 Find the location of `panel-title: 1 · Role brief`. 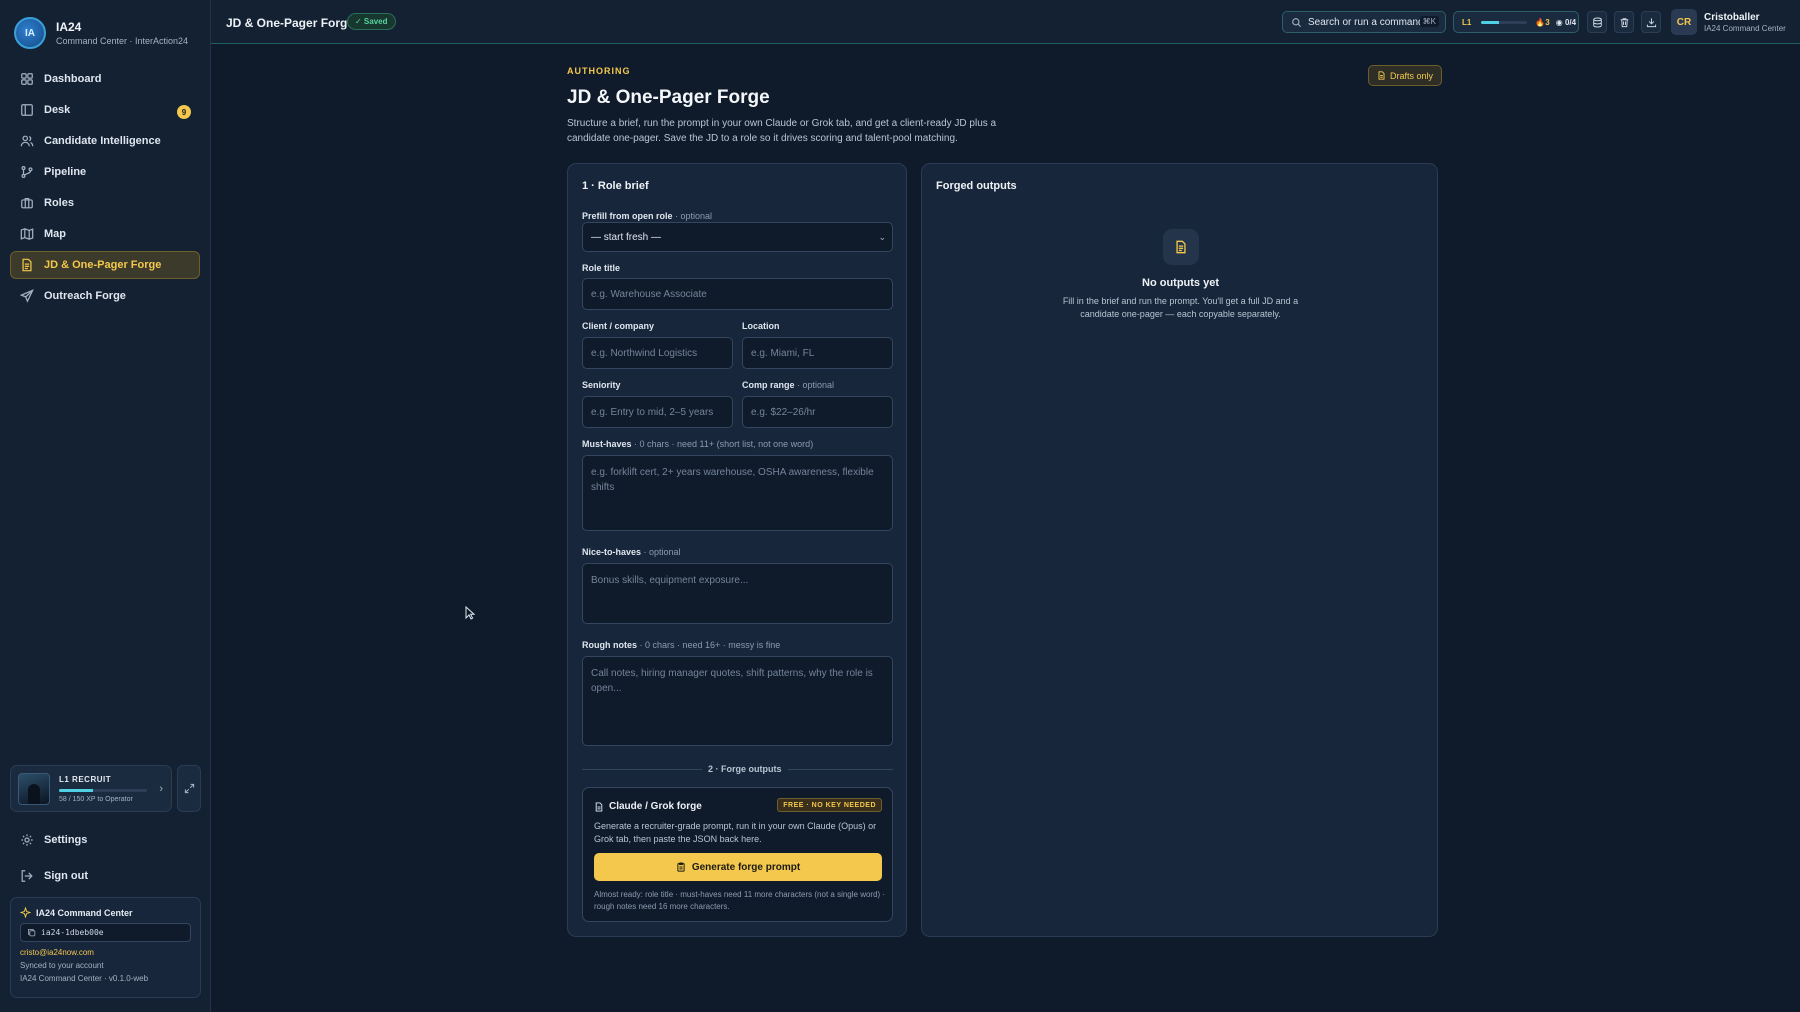

panel-title: 1 · Role brief is located at coordinates (615, 186).